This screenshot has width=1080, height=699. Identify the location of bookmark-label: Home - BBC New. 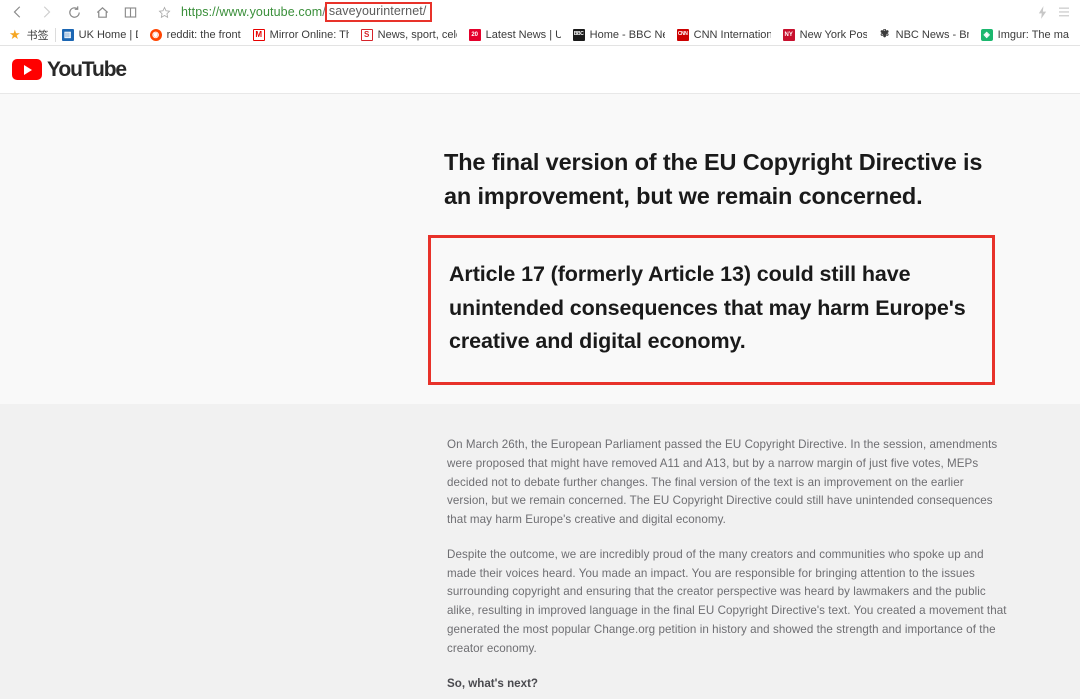
(627, 34).